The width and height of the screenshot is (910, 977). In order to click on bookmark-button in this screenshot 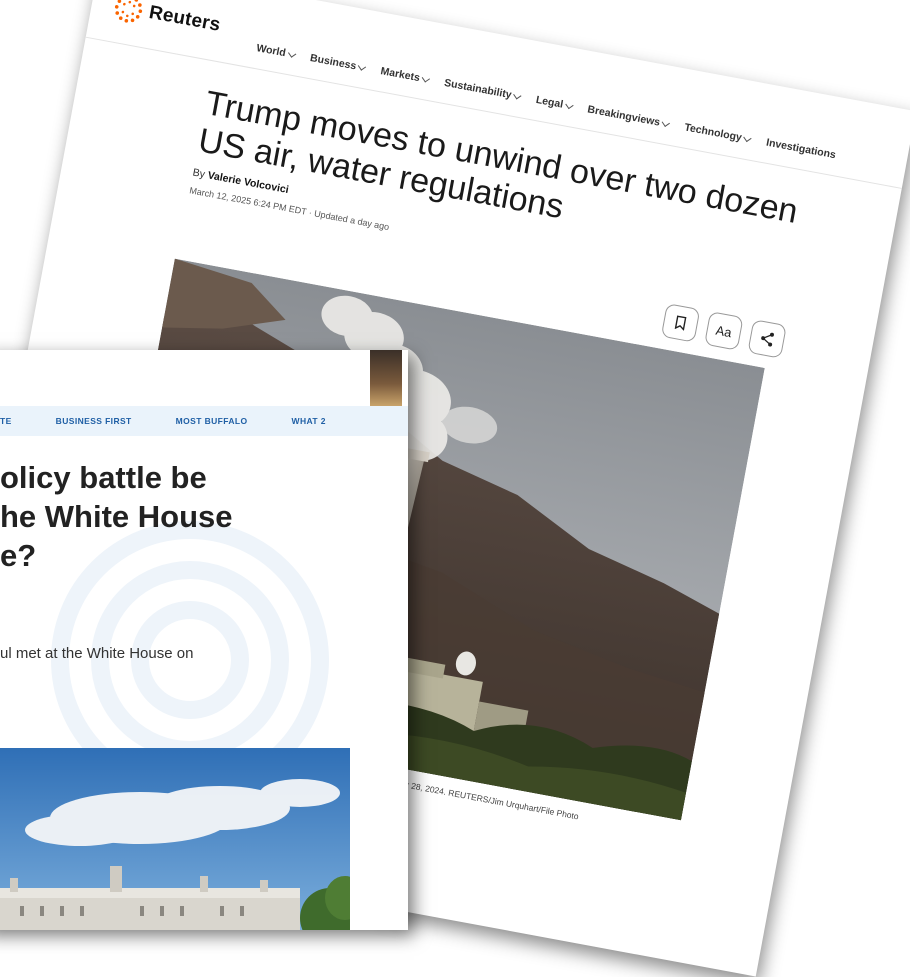, I will do `click(680, 323)`.